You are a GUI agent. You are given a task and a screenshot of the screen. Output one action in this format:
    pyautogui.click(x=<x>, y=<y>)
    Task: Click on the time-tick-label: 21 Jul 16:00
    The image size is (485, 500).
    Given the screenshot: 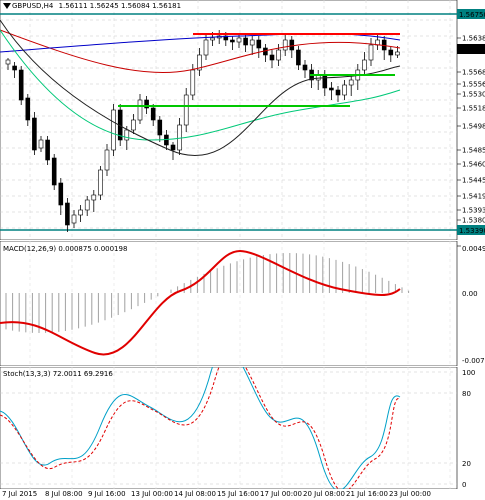 What is the action you would take?
    pyautogui.click(x=367, y=494)
    